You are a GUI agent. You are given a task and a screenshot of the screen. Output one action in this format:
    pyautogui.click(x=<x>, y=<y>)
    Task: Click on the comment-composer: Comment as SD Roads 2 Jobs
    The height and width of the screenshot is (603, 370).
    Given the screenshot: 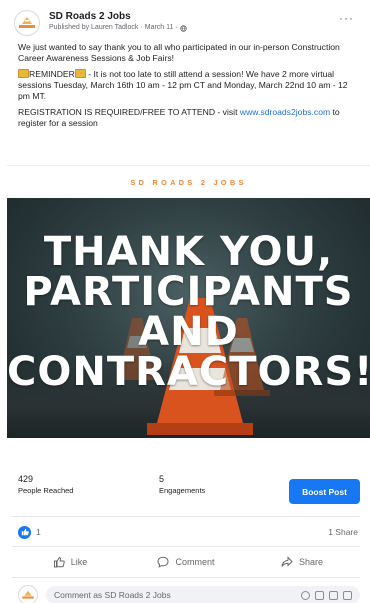 What is the action you would take?
    pyautogui.click(x=189, y=593)
    